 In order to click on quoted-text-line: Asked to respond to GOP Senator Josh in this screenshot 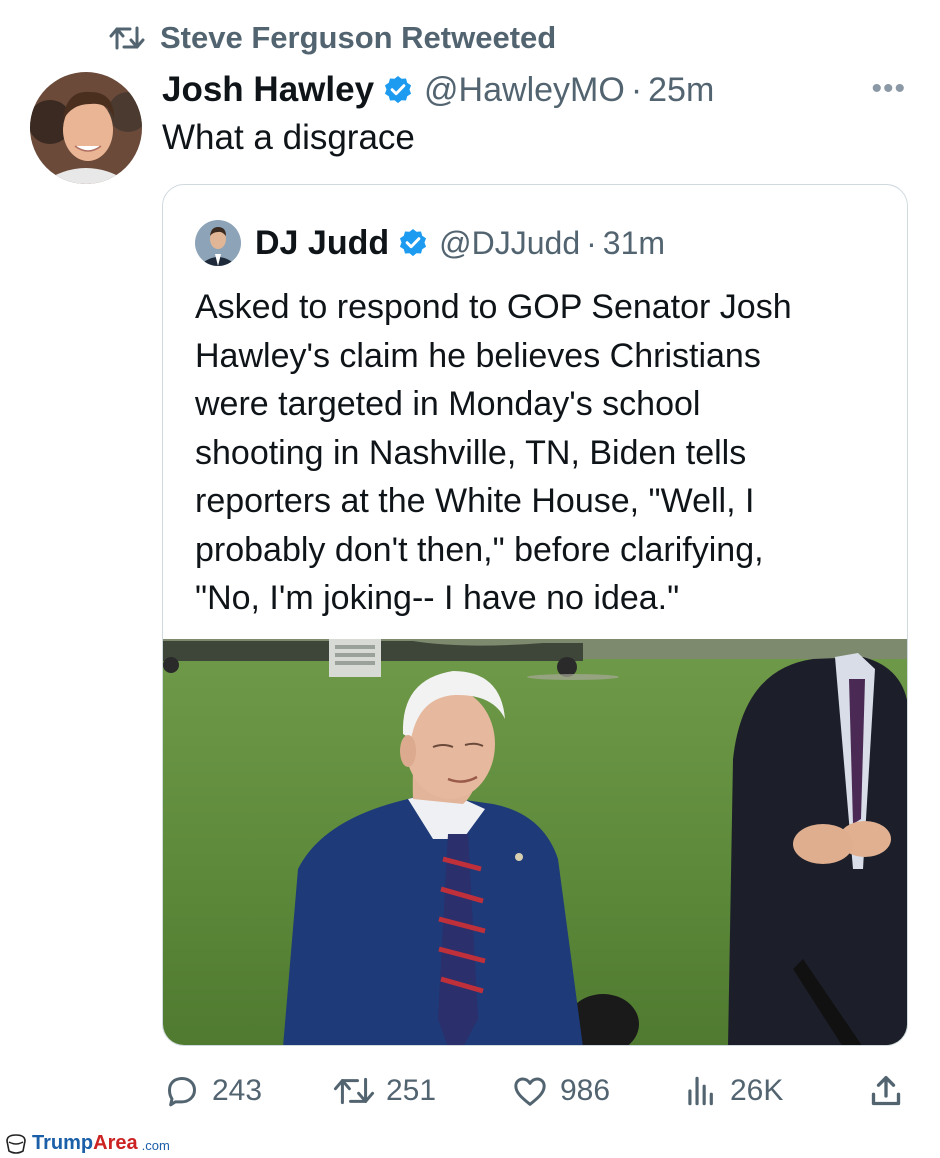, I will do `click(493, 307)`.